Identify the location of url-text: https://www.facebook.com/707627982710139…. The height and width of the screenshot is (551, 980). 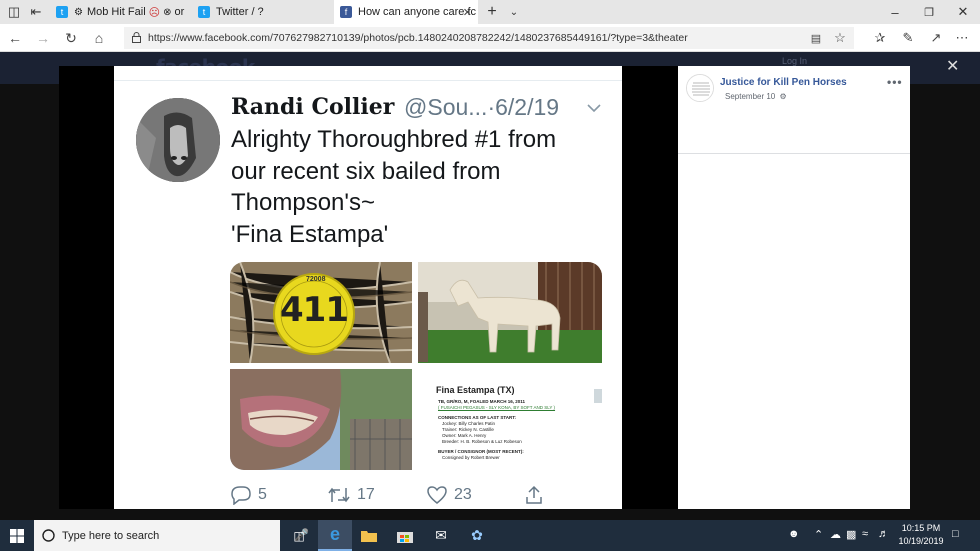
(418, 38).